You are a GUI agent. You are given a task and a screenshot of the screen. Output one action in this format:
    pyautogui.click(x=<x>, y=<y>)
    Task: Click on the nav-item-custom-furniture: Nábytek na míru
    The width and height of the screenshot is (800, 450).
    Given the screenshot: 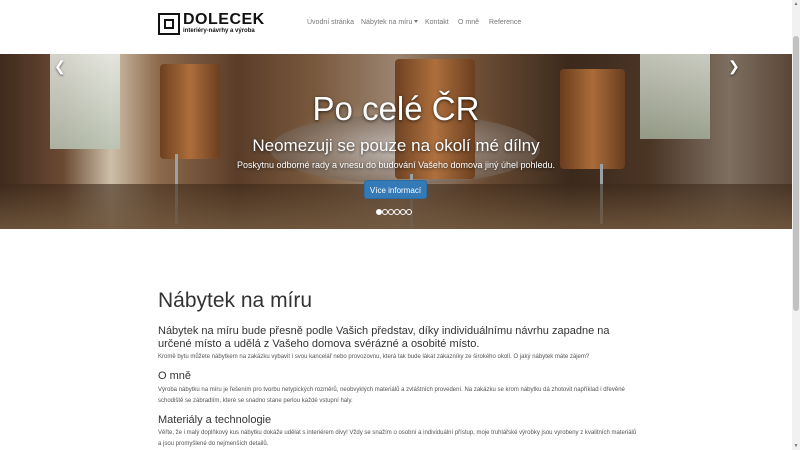 What is the action you would take?
    pyautogui.click(x=390, y=22)
    